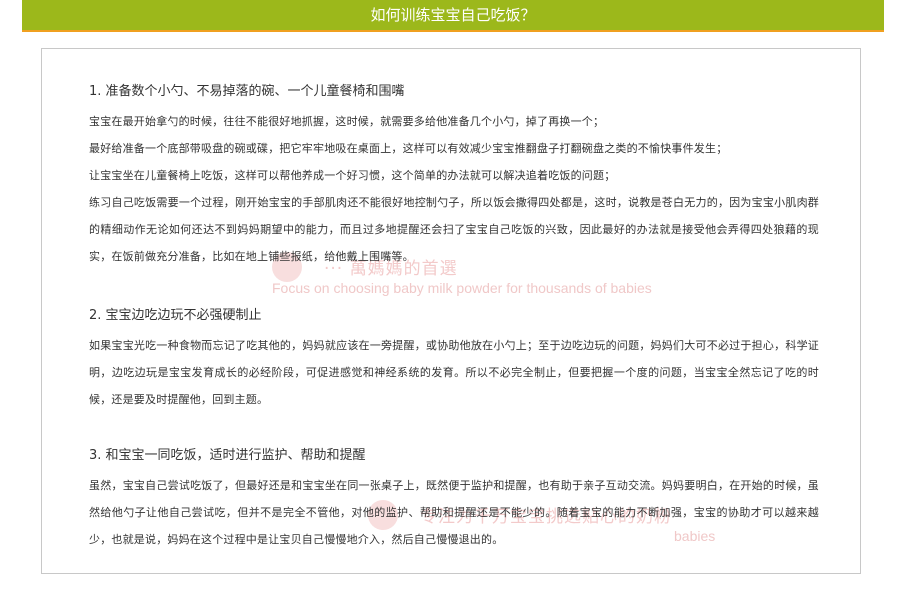 This screenshot has width=903, height=593. What do you see at coordinates (227, 455) in the screenshot?
I see `section-heading: 3. 和宝宝一同吃饭，适时进行监护、帮助和提醒` at bounding box center [227, 455].